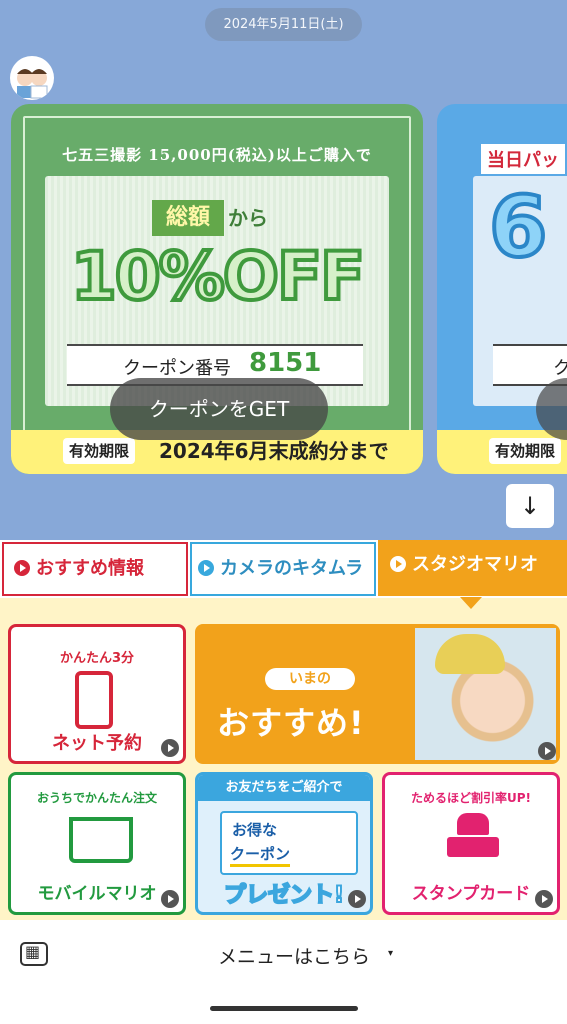  Describe the element at coordinates (260, 855) in the screenshot. I see `ticket-line-2: クーポン` at that location.